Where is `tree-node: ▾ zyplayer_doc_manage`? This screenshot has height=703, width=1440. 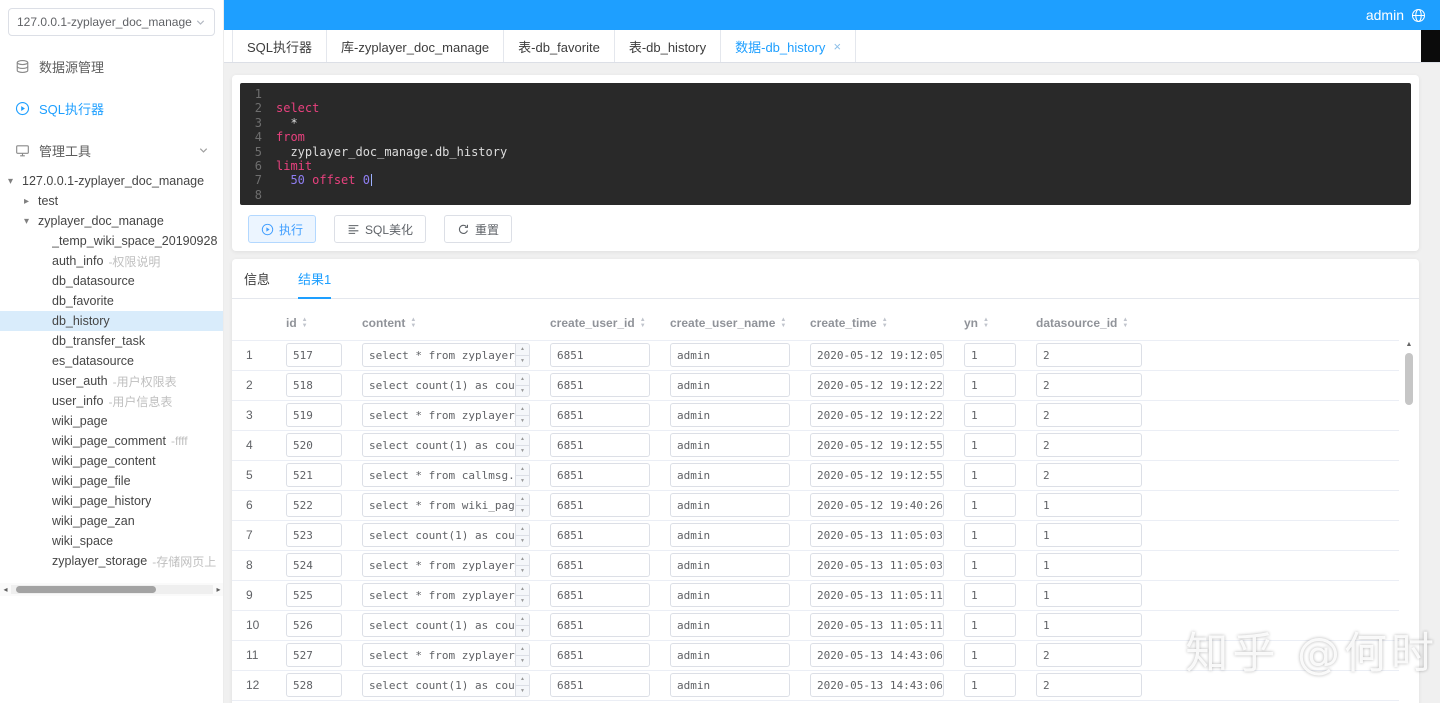
tree-node: ▾ zyplayer_doc_manage is located at coordinates (111, 221).